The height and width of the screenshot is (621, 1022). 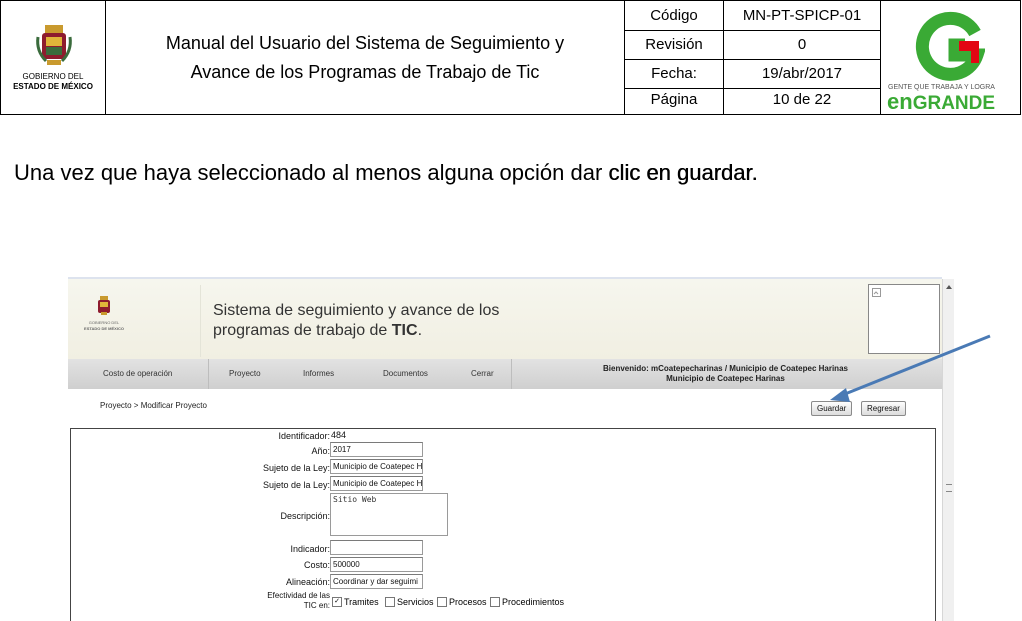 I want to click on effectiveness-label-line-2: TIC en:, so click(x=316, y=605).